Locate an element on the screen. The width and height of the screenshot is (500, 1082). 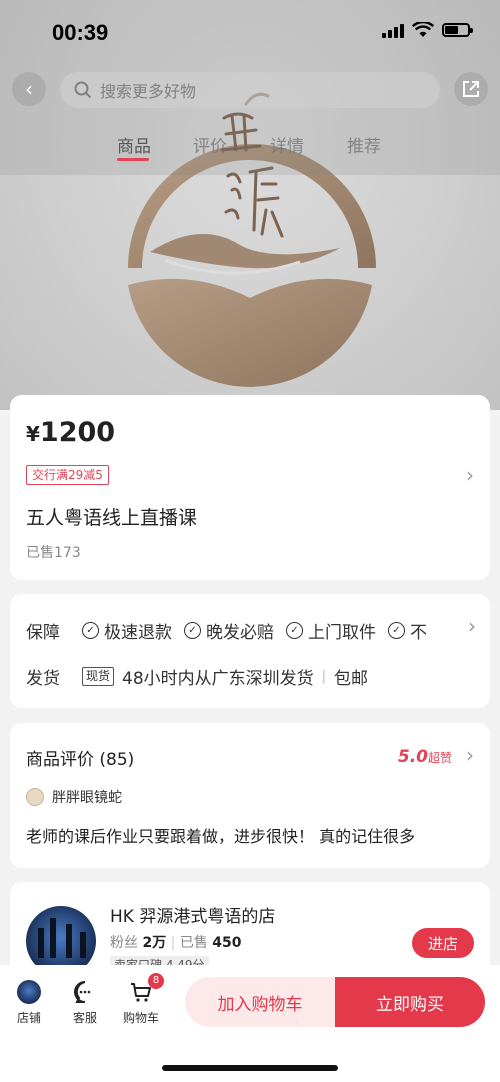
search-placeholder: 搜索更多好物 is located at coordinates (148, 91).